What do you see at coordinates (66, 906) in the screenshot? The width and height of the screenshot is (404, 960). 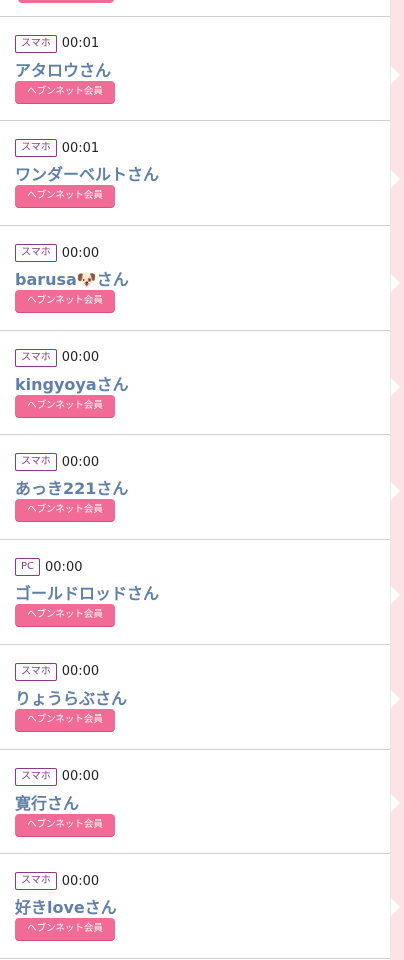 I see `visitor-name: 好きloveさん` at bounding box center [66, 906].